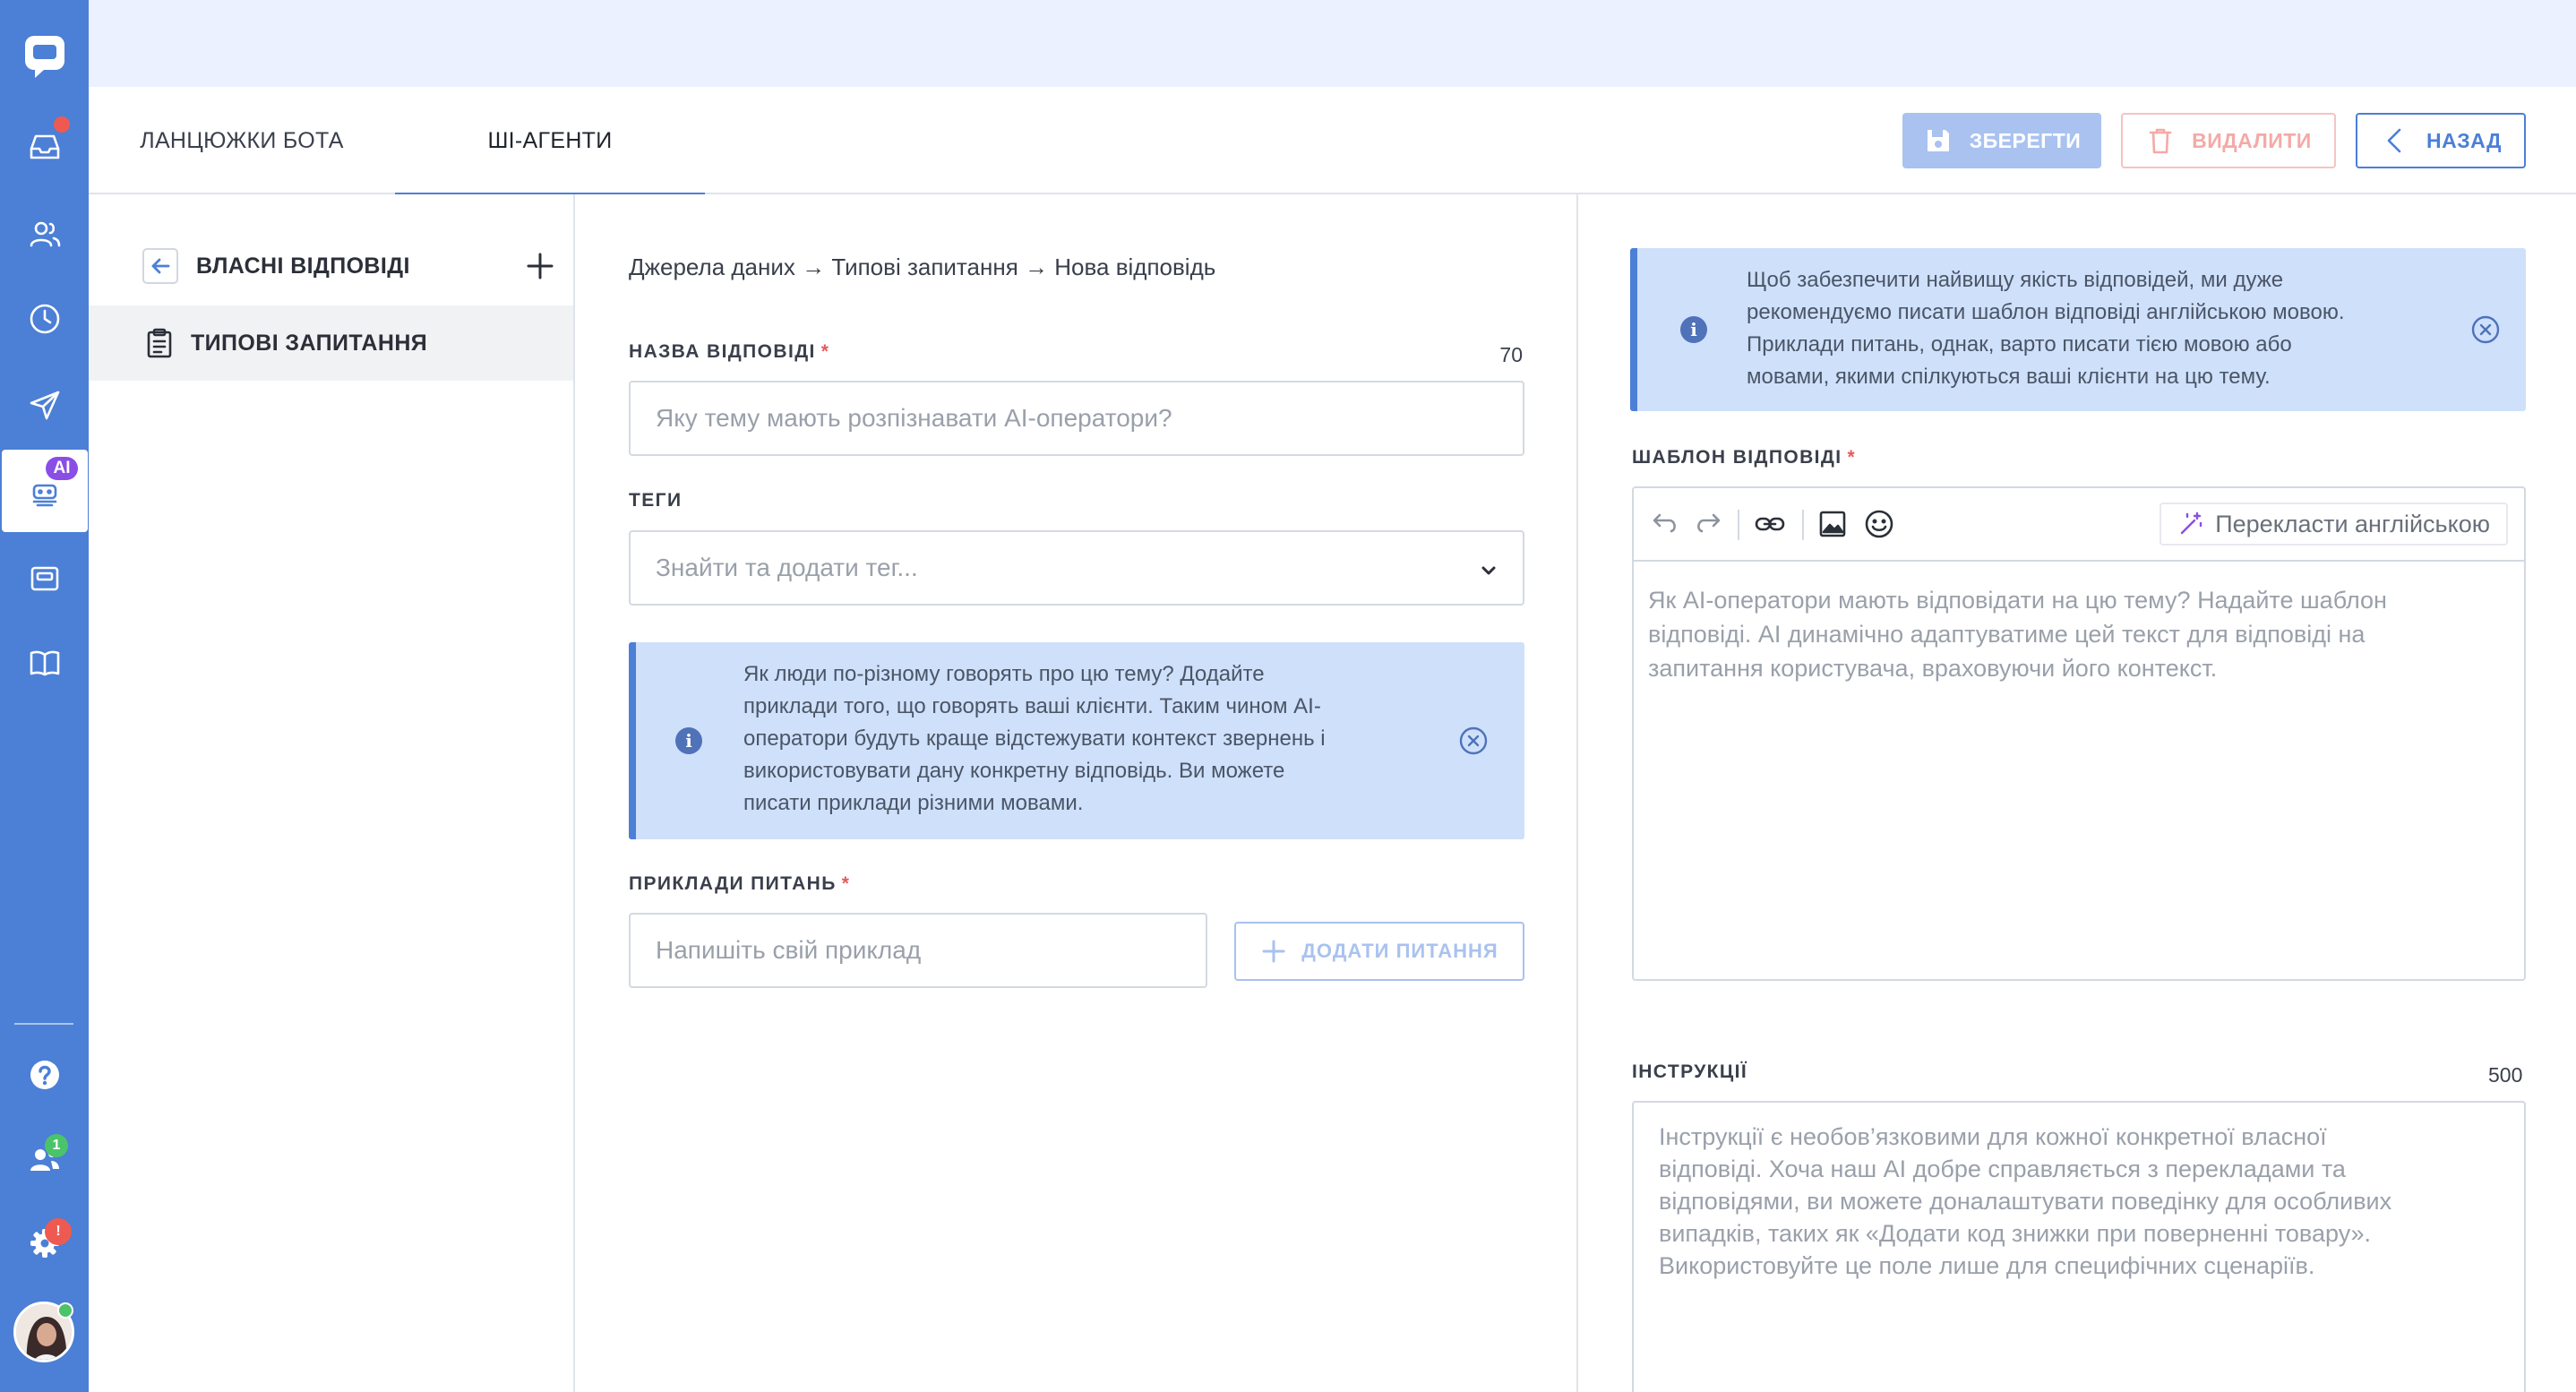  I want to click on editor-toolbar: Перекласти англійською, so click(2079, 525).